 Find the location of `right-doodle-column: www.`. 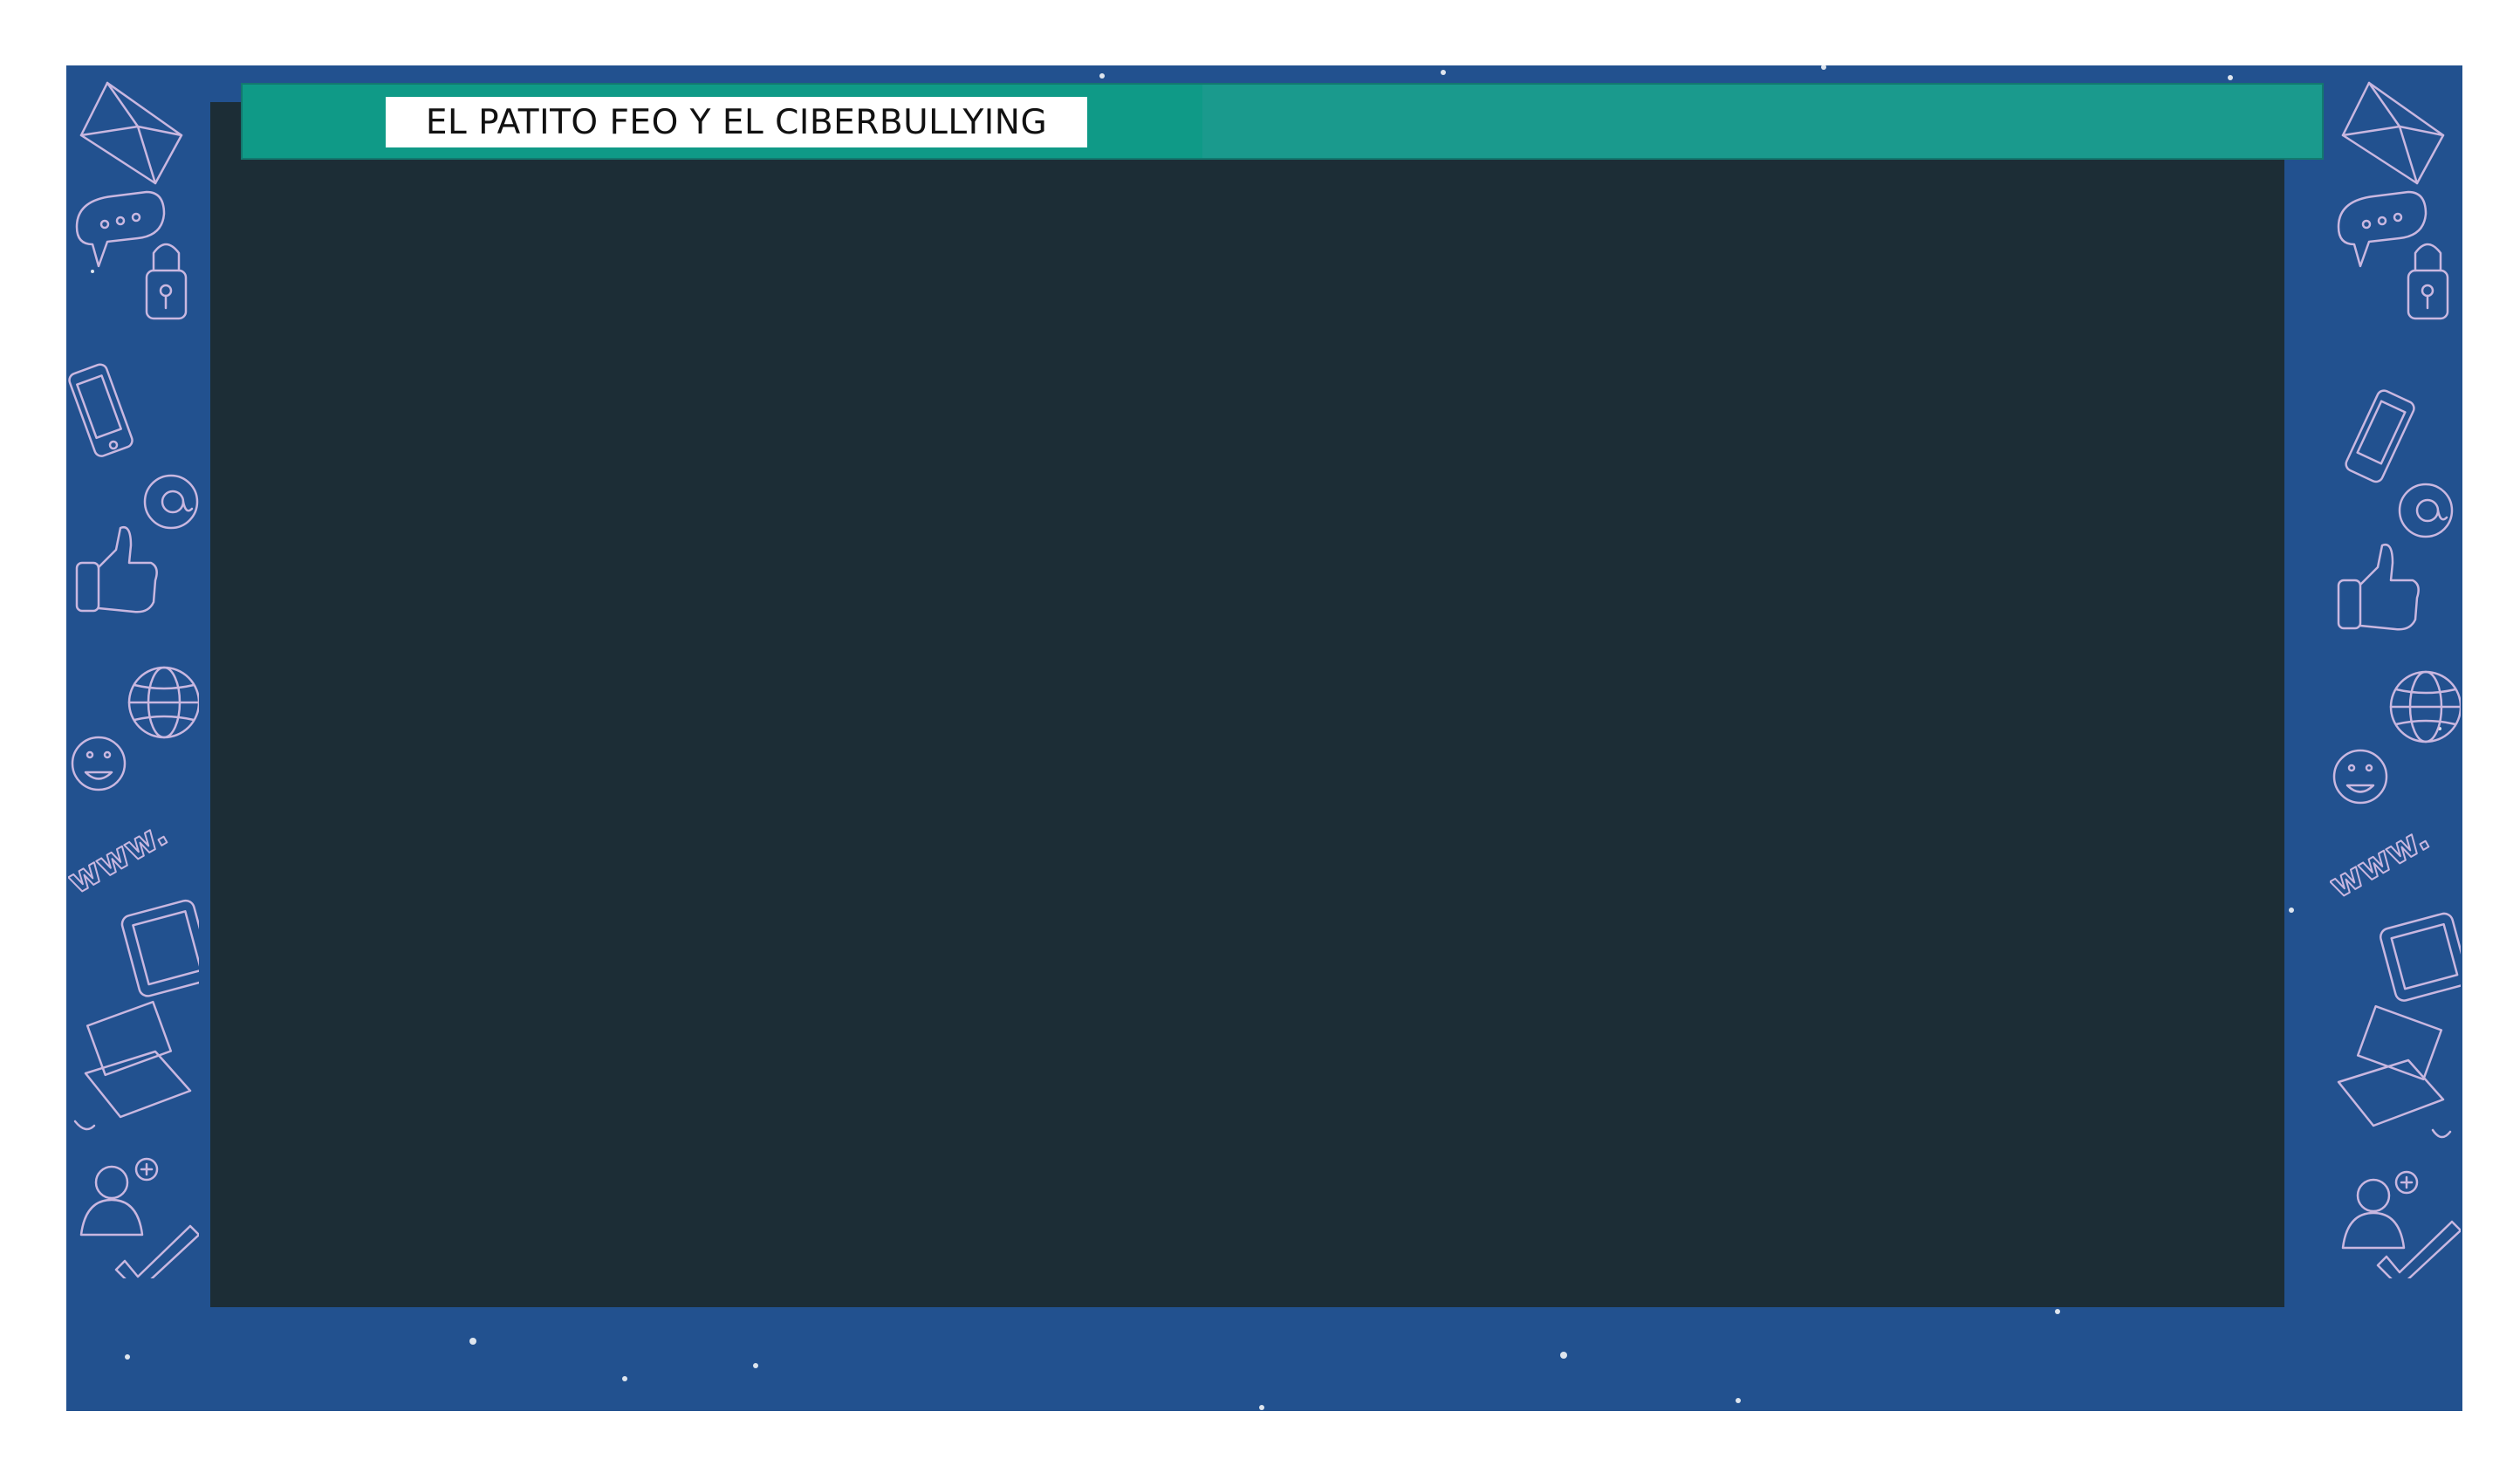

right-doodle-column: www. is located at coordinates (2392, 681).